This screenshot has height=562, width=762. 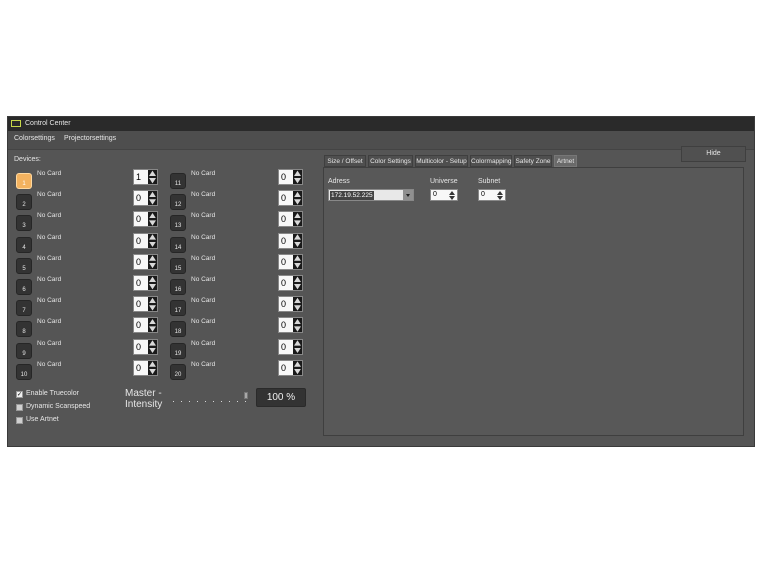 What do you see at coordinates (491, 161) in the screenshot?
I see `tab-colormapping: Colormapping` at bounding box center [491, 161].